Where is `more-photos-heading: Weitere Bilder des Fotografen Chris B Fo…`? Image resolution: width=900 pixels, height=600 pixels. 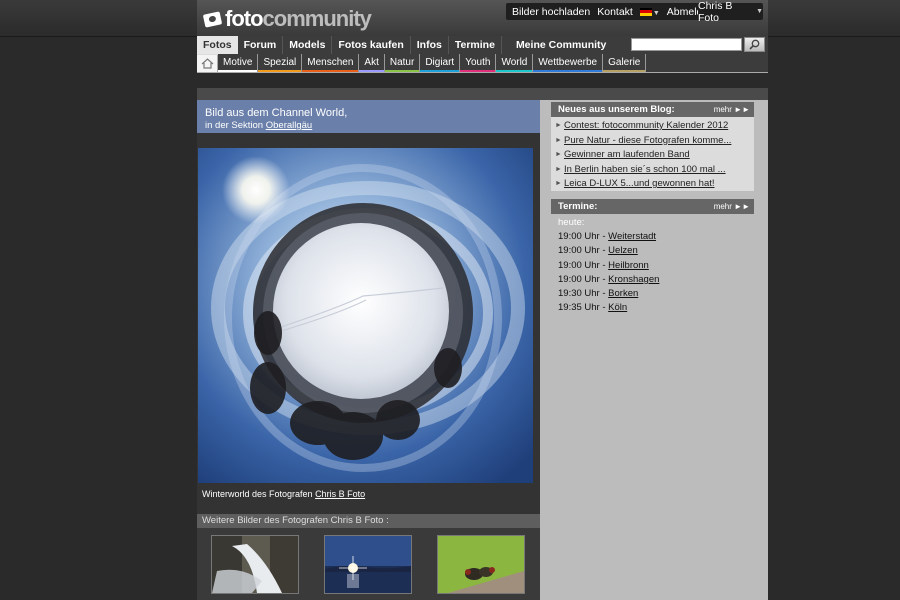
more-photos-heading: Weitere Bilder des Fotografen Chris B Fo… is located at coordinates (368, 521).